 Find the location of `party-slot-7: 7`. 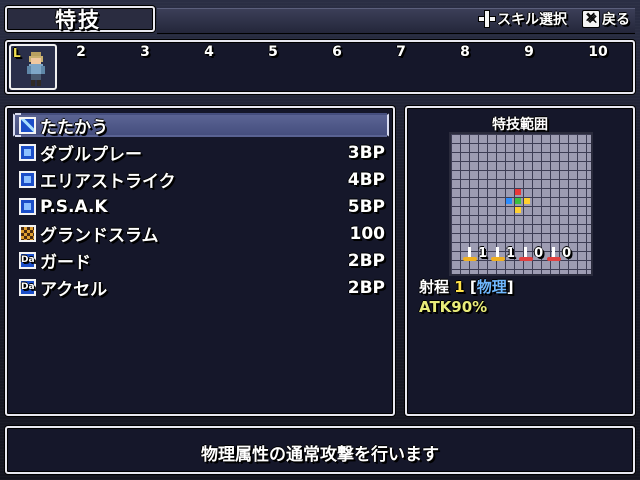

party-slot-7: 7 is located at coordinates (401, 52).